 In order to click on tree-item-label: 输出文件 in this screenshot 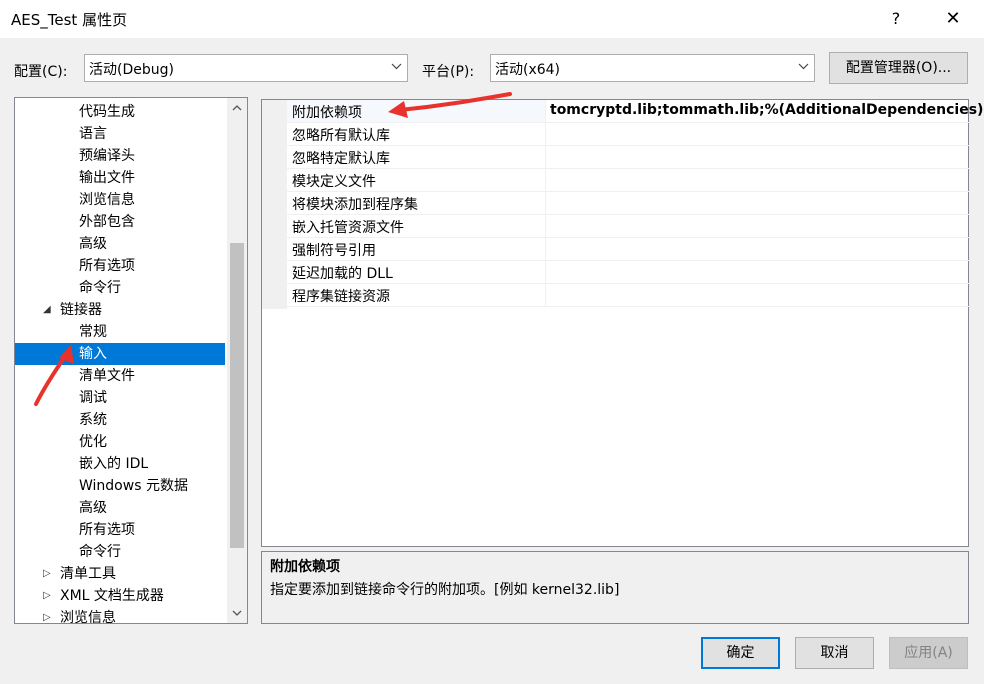, I will do `click(107, 178)`.